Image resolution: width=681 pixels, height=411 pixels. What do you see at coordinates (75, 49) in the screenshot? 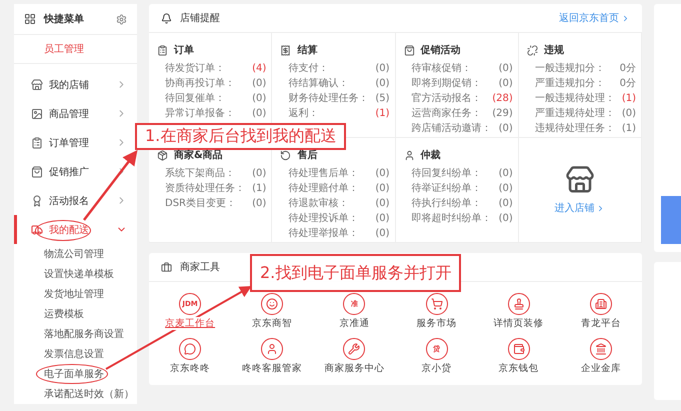
I see `shortcut-link: 员工管理` at bounding box center [75, 49].